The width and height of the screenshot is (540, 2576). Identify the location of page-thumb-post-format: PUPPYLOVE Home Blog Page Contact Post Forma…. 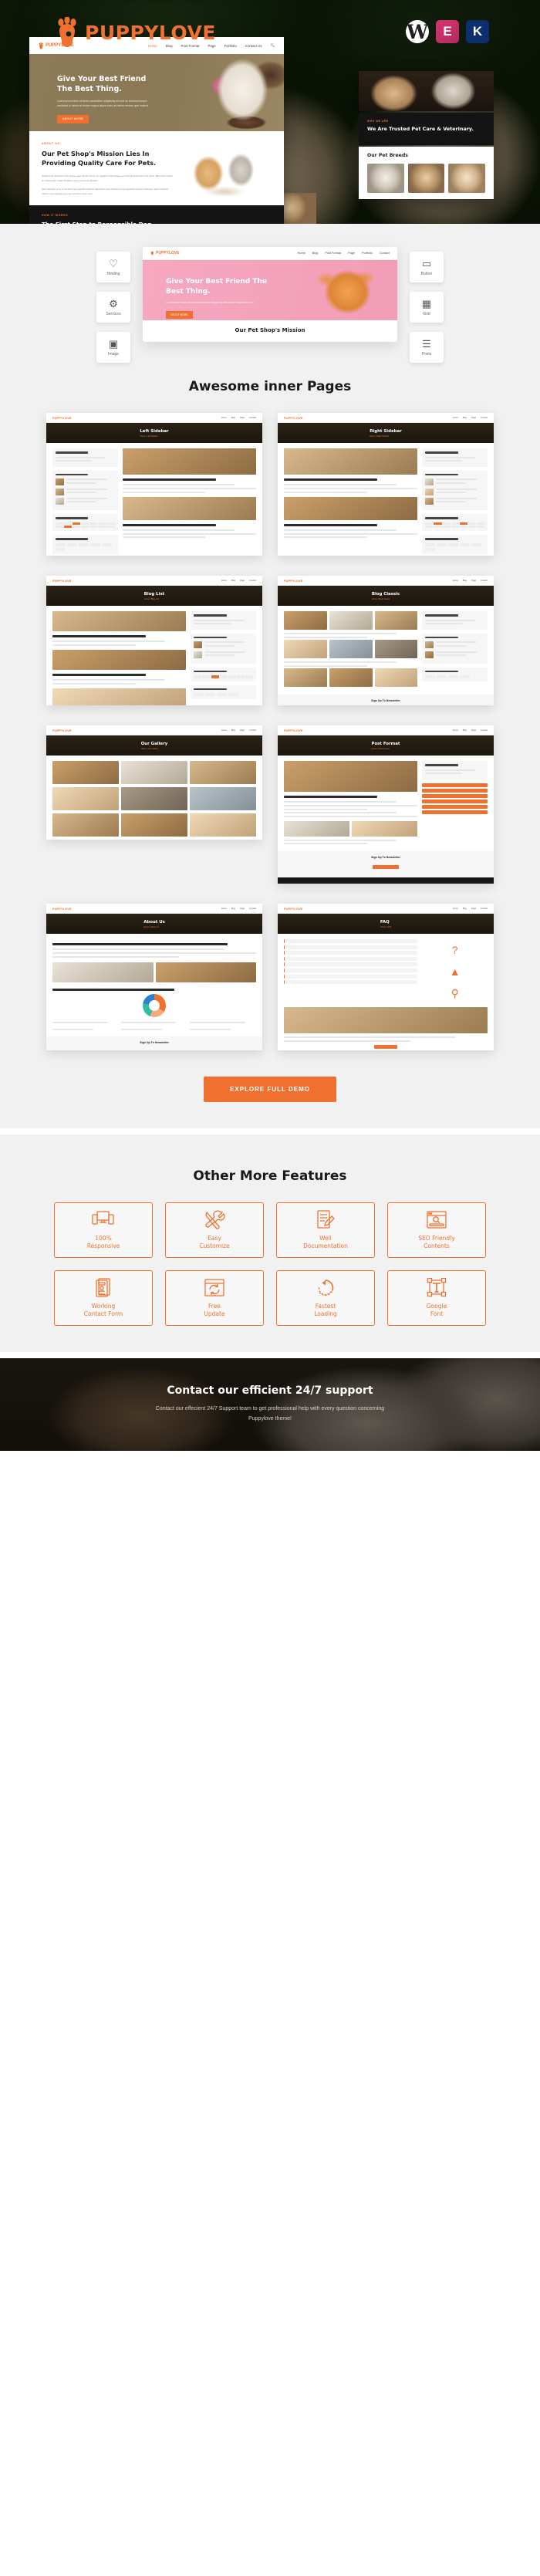
(386, 804).